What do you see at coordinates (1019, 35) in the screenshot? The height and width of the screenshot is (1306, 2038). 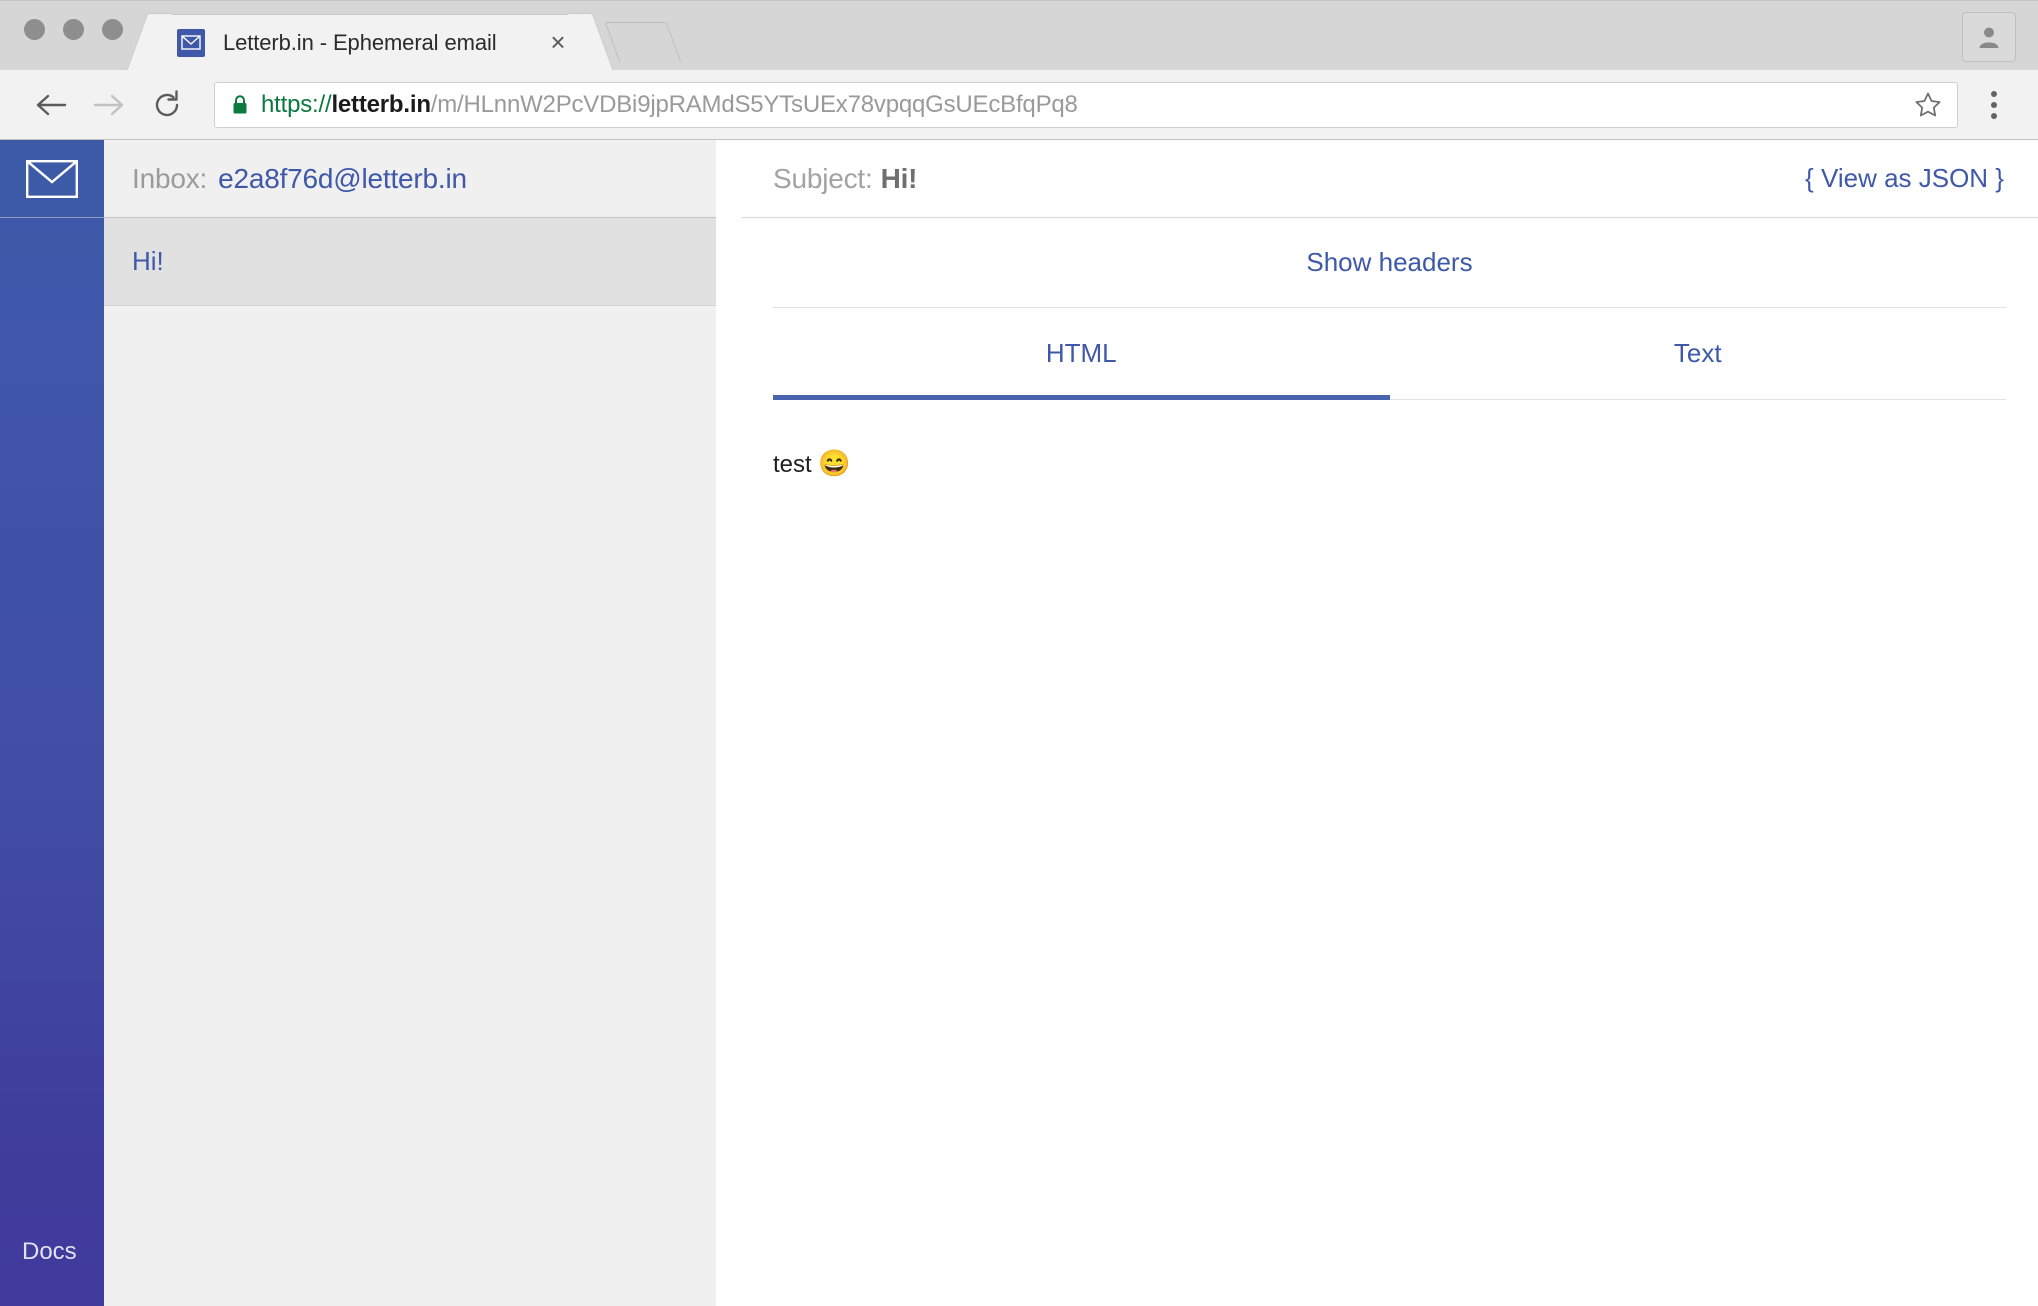 I see `browser-titlebar: Letterb.in - Ephemeral email ×` at bounding box center [1019, 35].